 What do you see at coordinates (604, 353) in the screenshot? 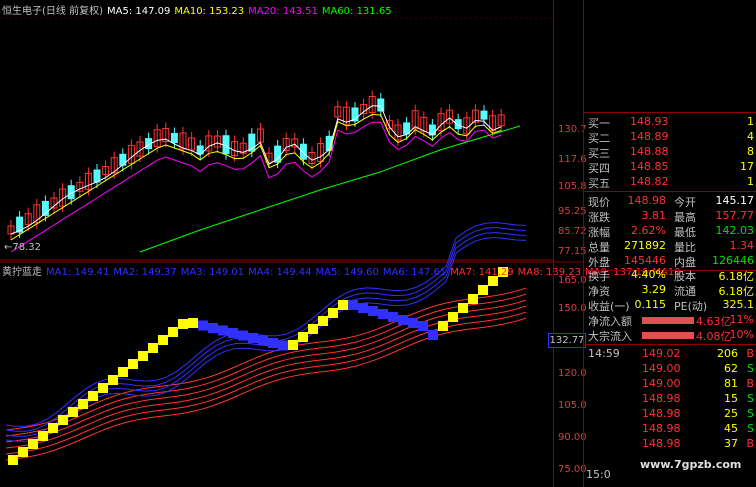
I see `tick-time: 14:59` at bounding box center [604, 353].